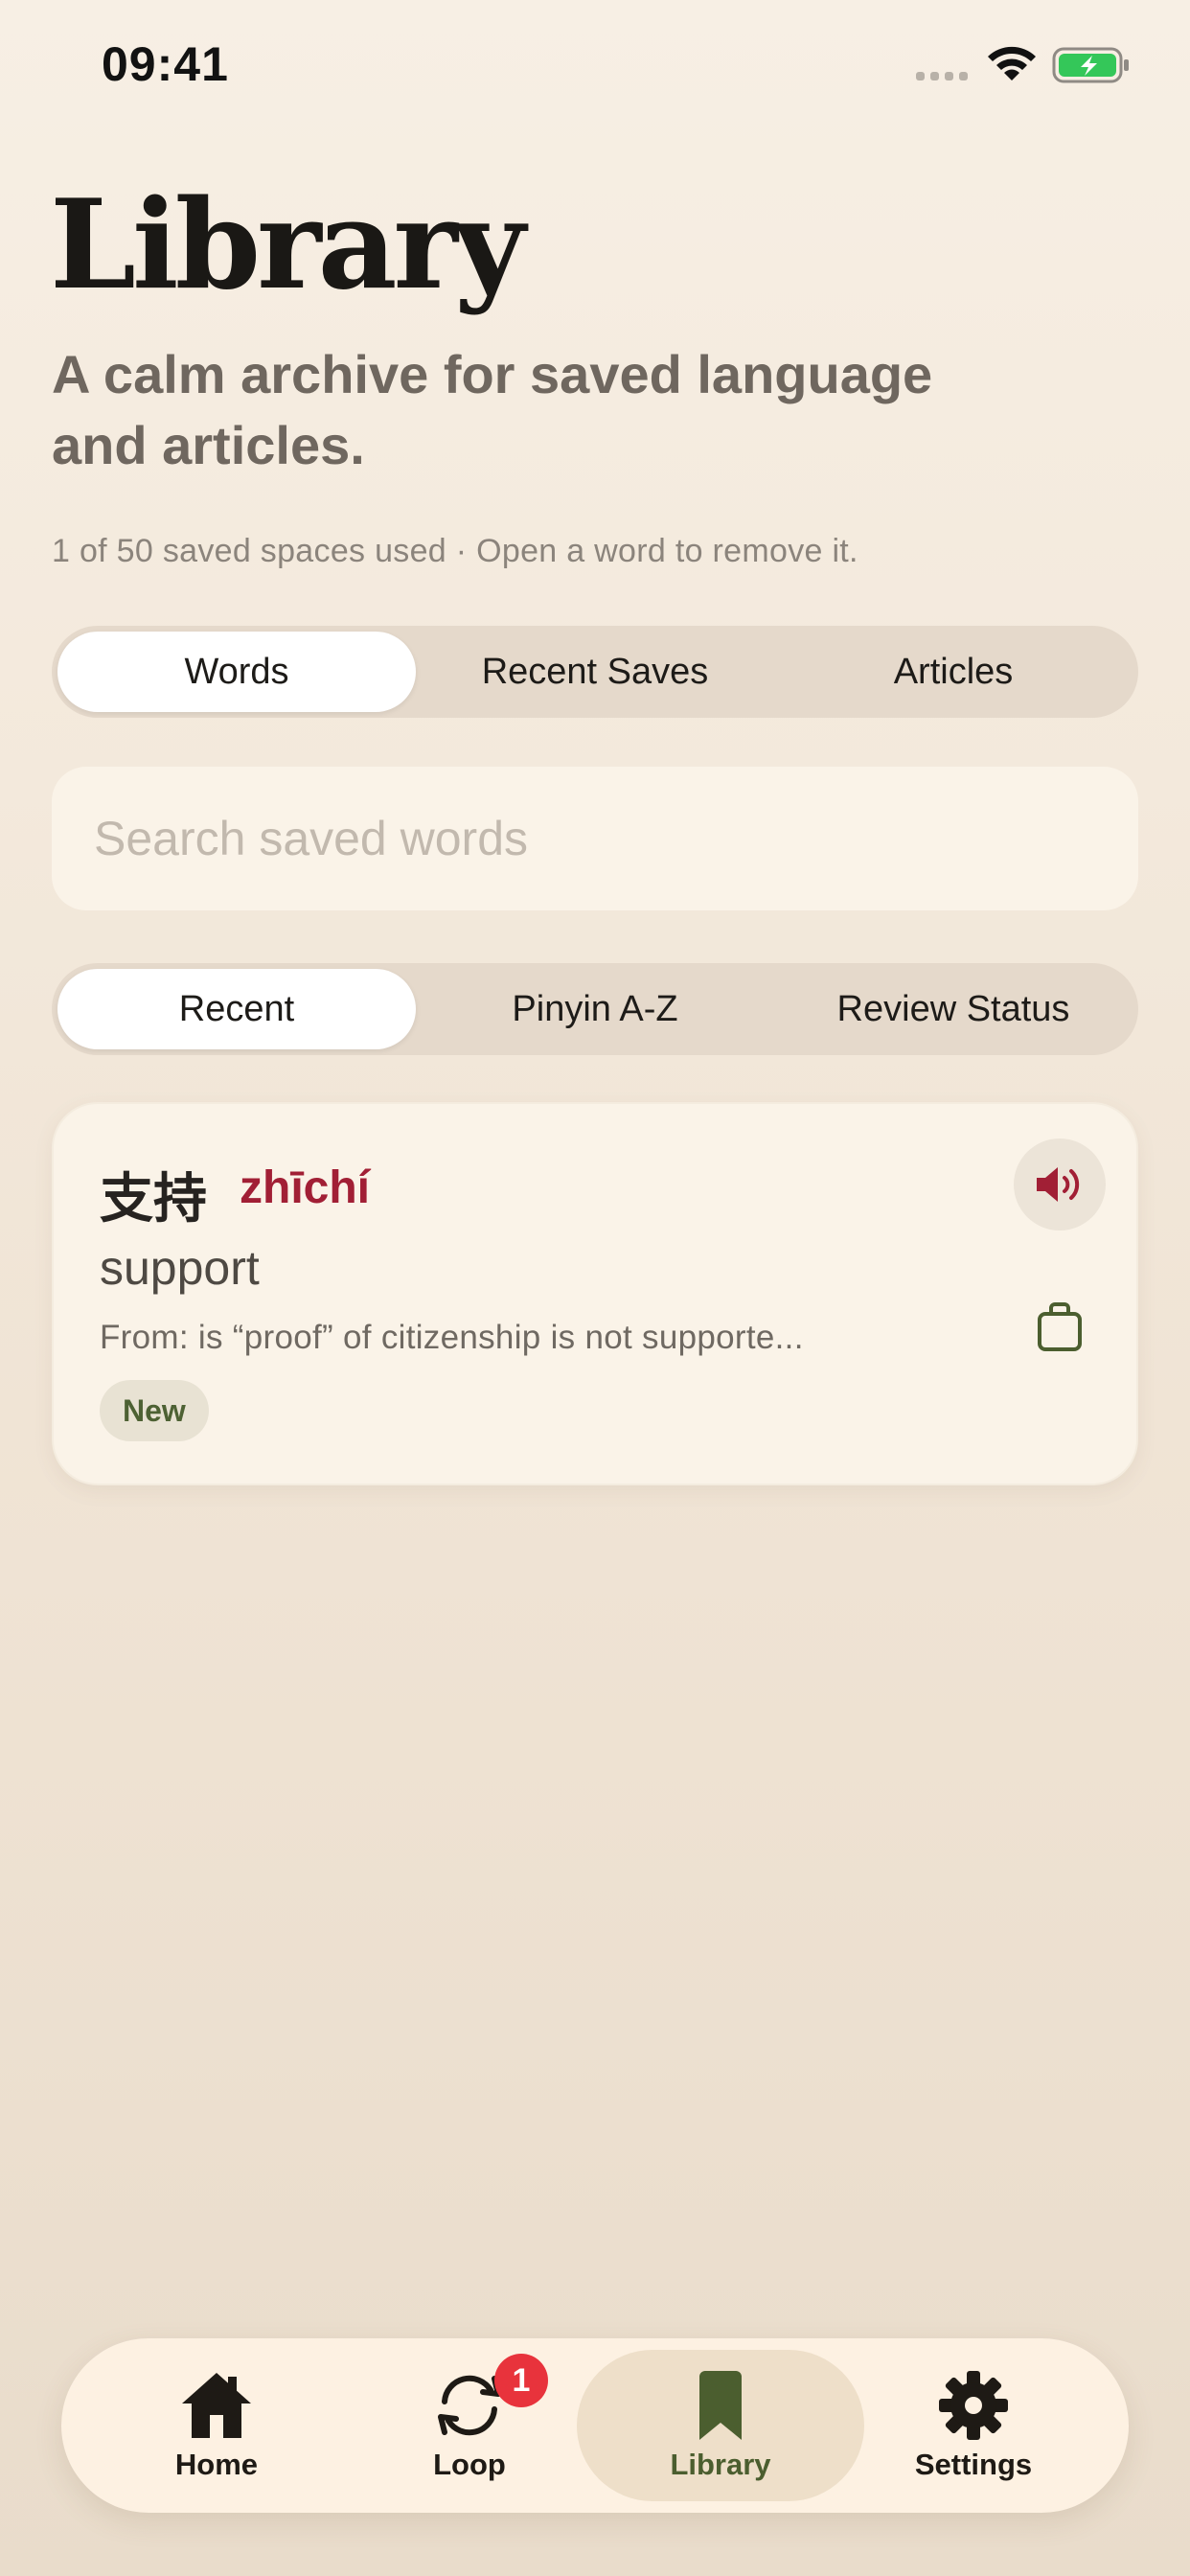  I want to click on word-pinyin: zhīchí, so click(305, 1187).